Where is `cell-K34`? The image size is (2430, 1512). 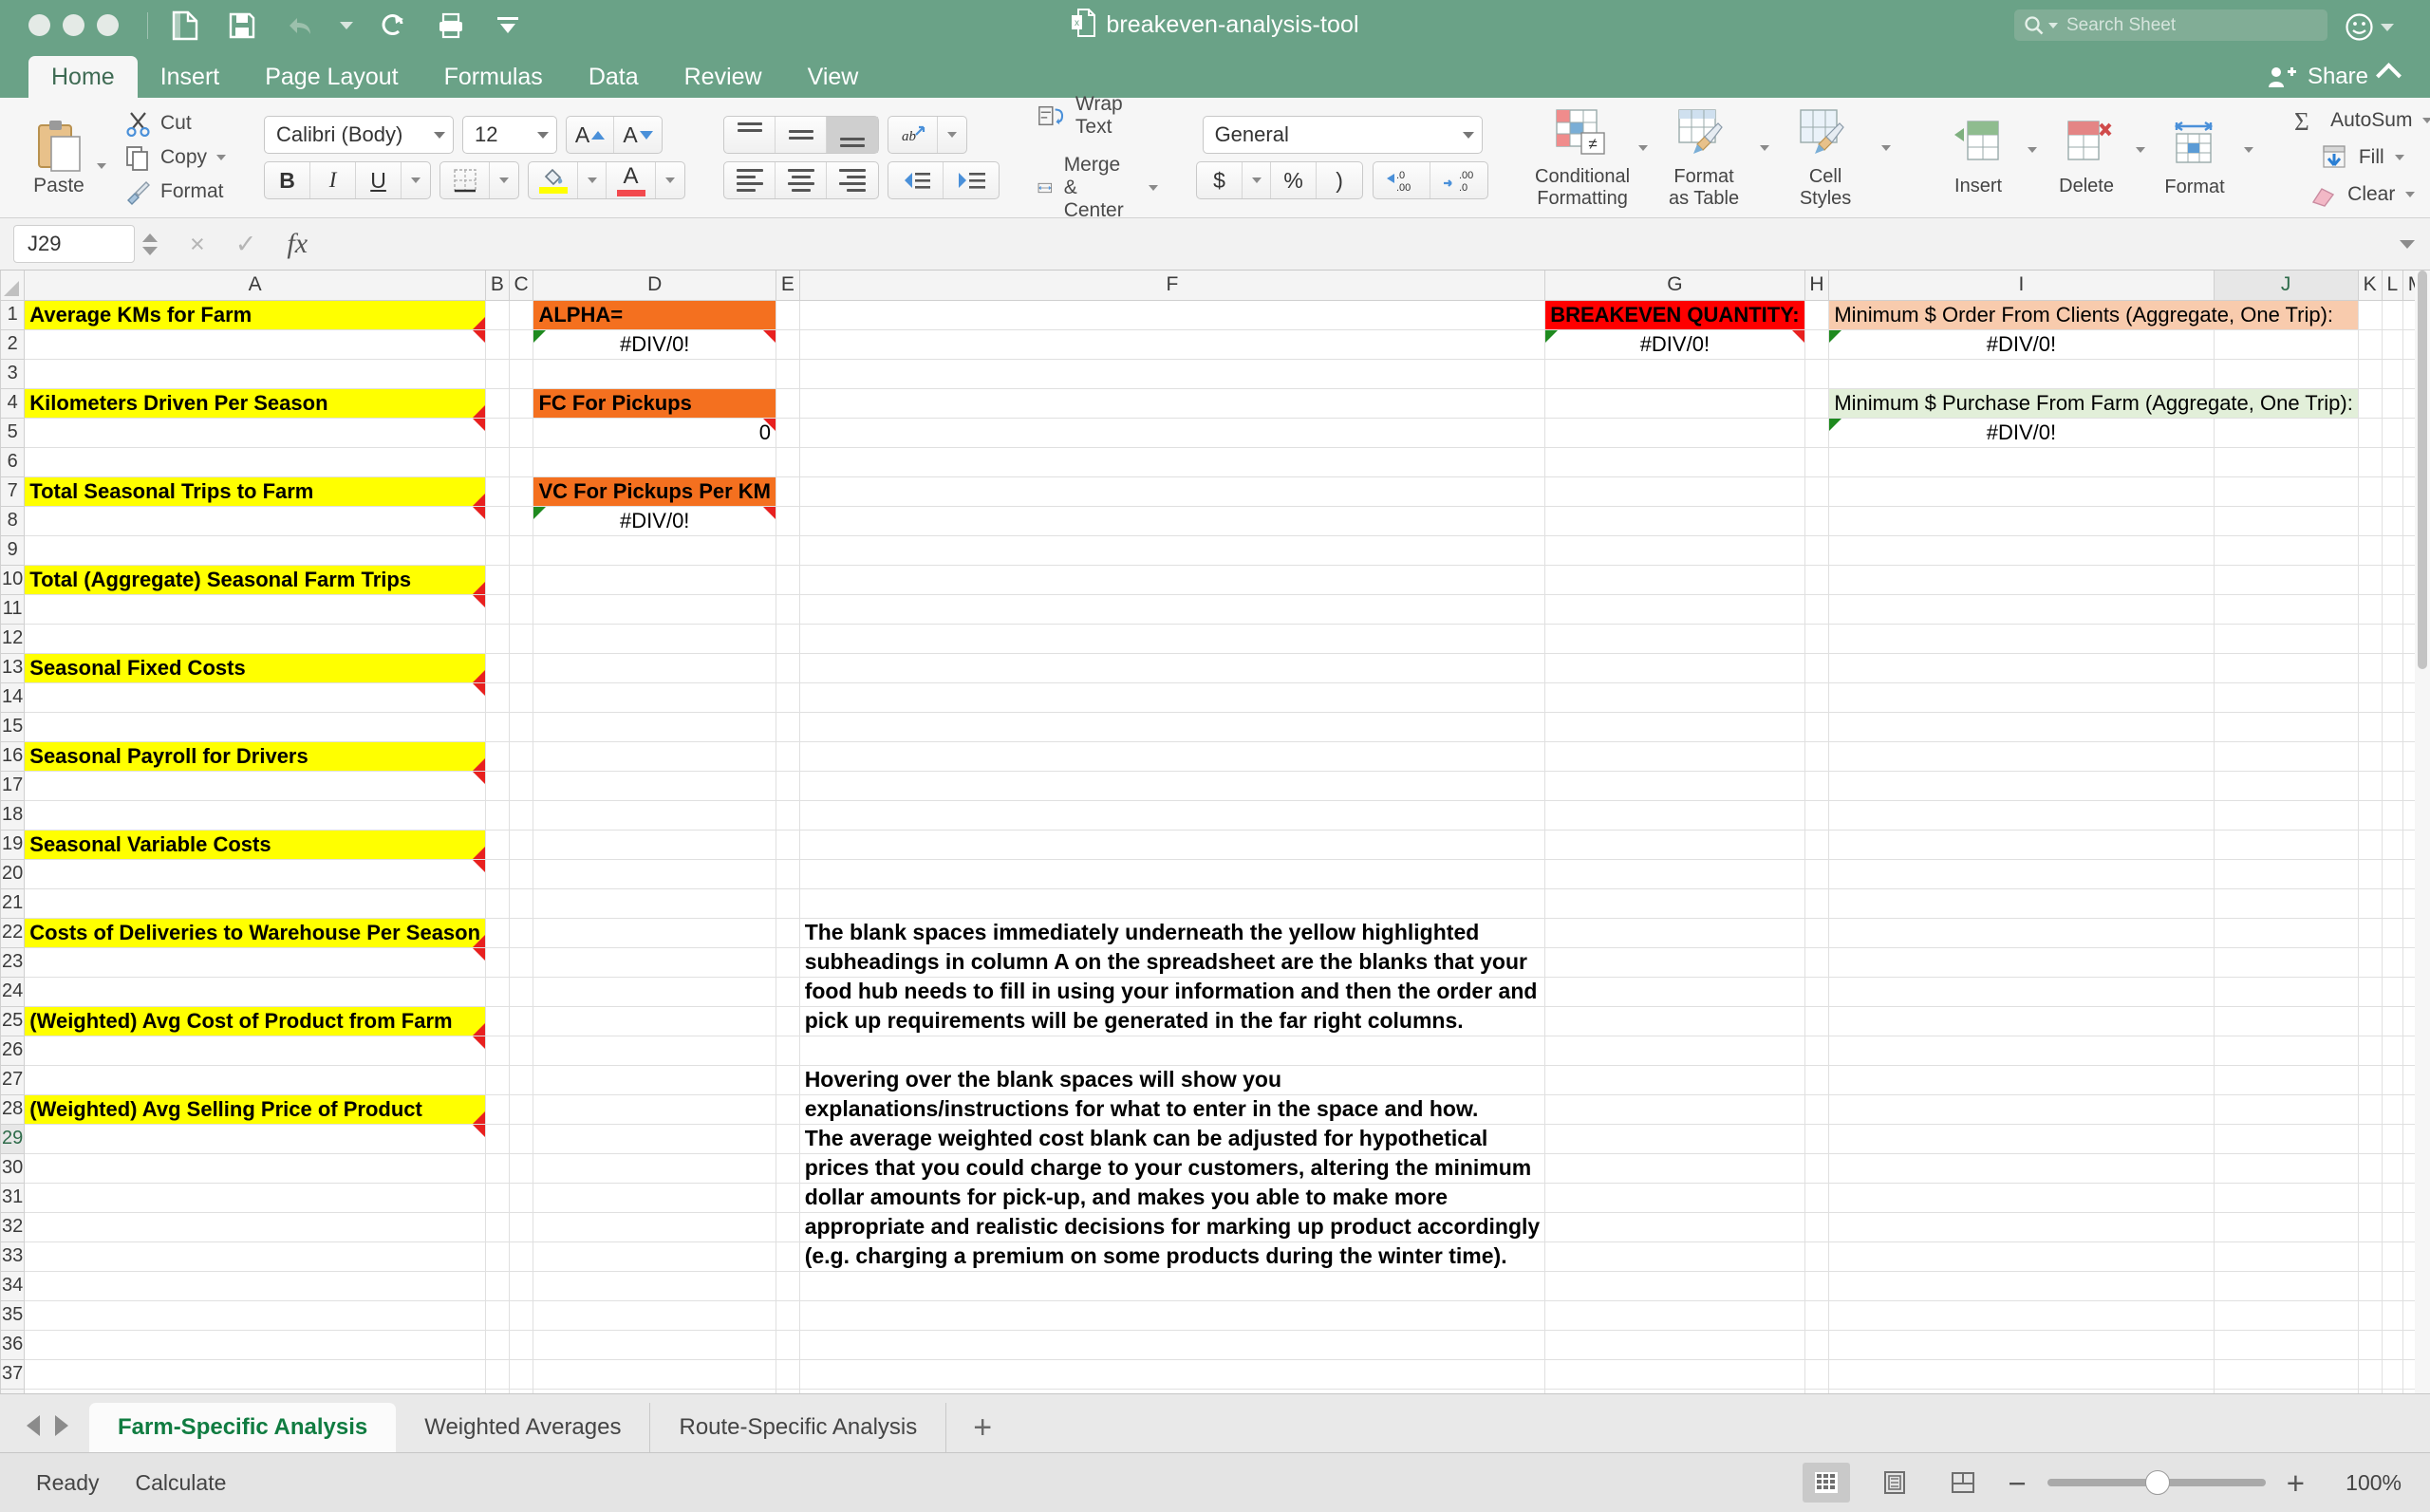
cell-K34 is located at coordinates (2370, 1286).